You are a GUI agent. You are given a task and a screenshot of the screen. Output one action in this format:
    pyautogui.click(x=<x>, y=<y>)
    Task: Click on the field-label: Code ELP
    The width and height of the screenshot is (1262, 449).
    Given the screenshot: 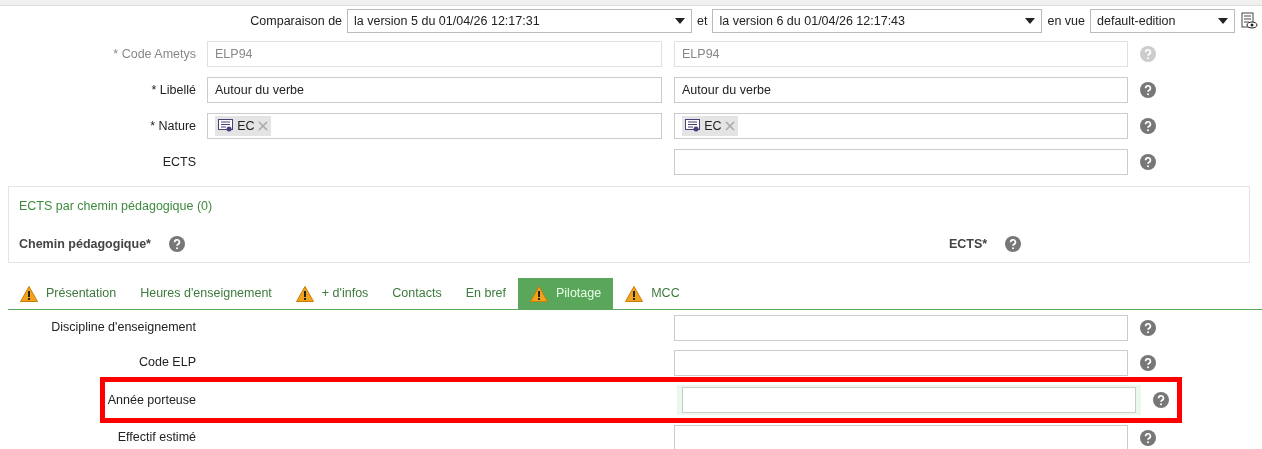 What is the action you would take?
    pyautogui.click(x=167, y=363)
    